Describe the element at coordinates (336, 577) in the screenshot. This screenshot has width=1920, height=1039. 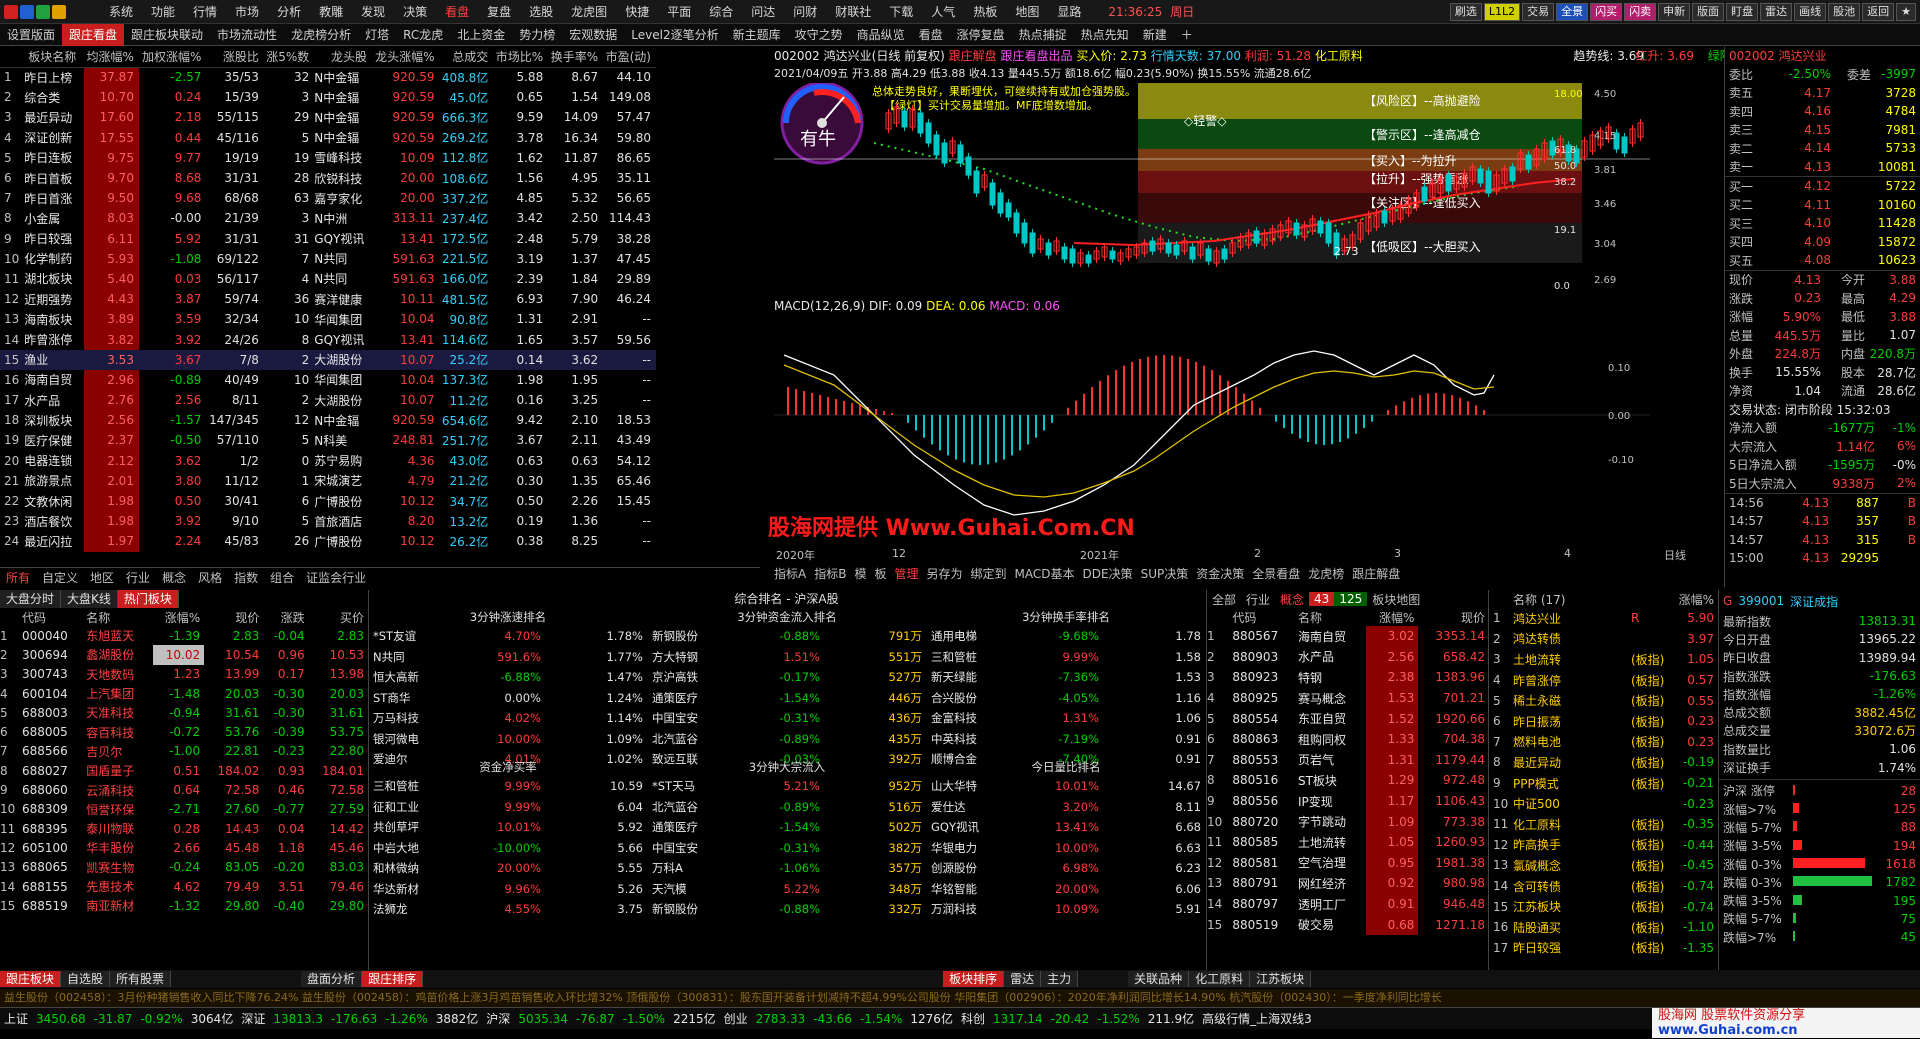
I see `category-tab-8: 证监会行业` at that location.